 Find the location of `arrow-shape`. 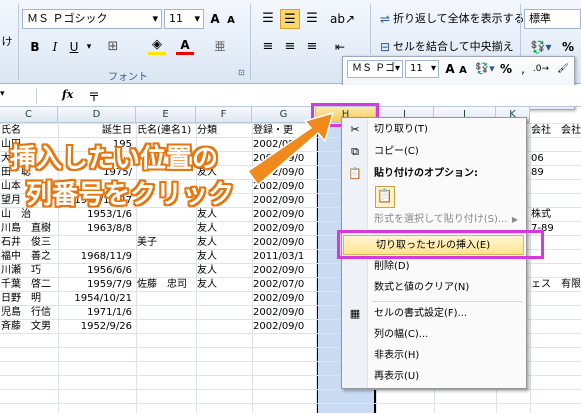

arrow-shape is located at coordinates (290, 149).